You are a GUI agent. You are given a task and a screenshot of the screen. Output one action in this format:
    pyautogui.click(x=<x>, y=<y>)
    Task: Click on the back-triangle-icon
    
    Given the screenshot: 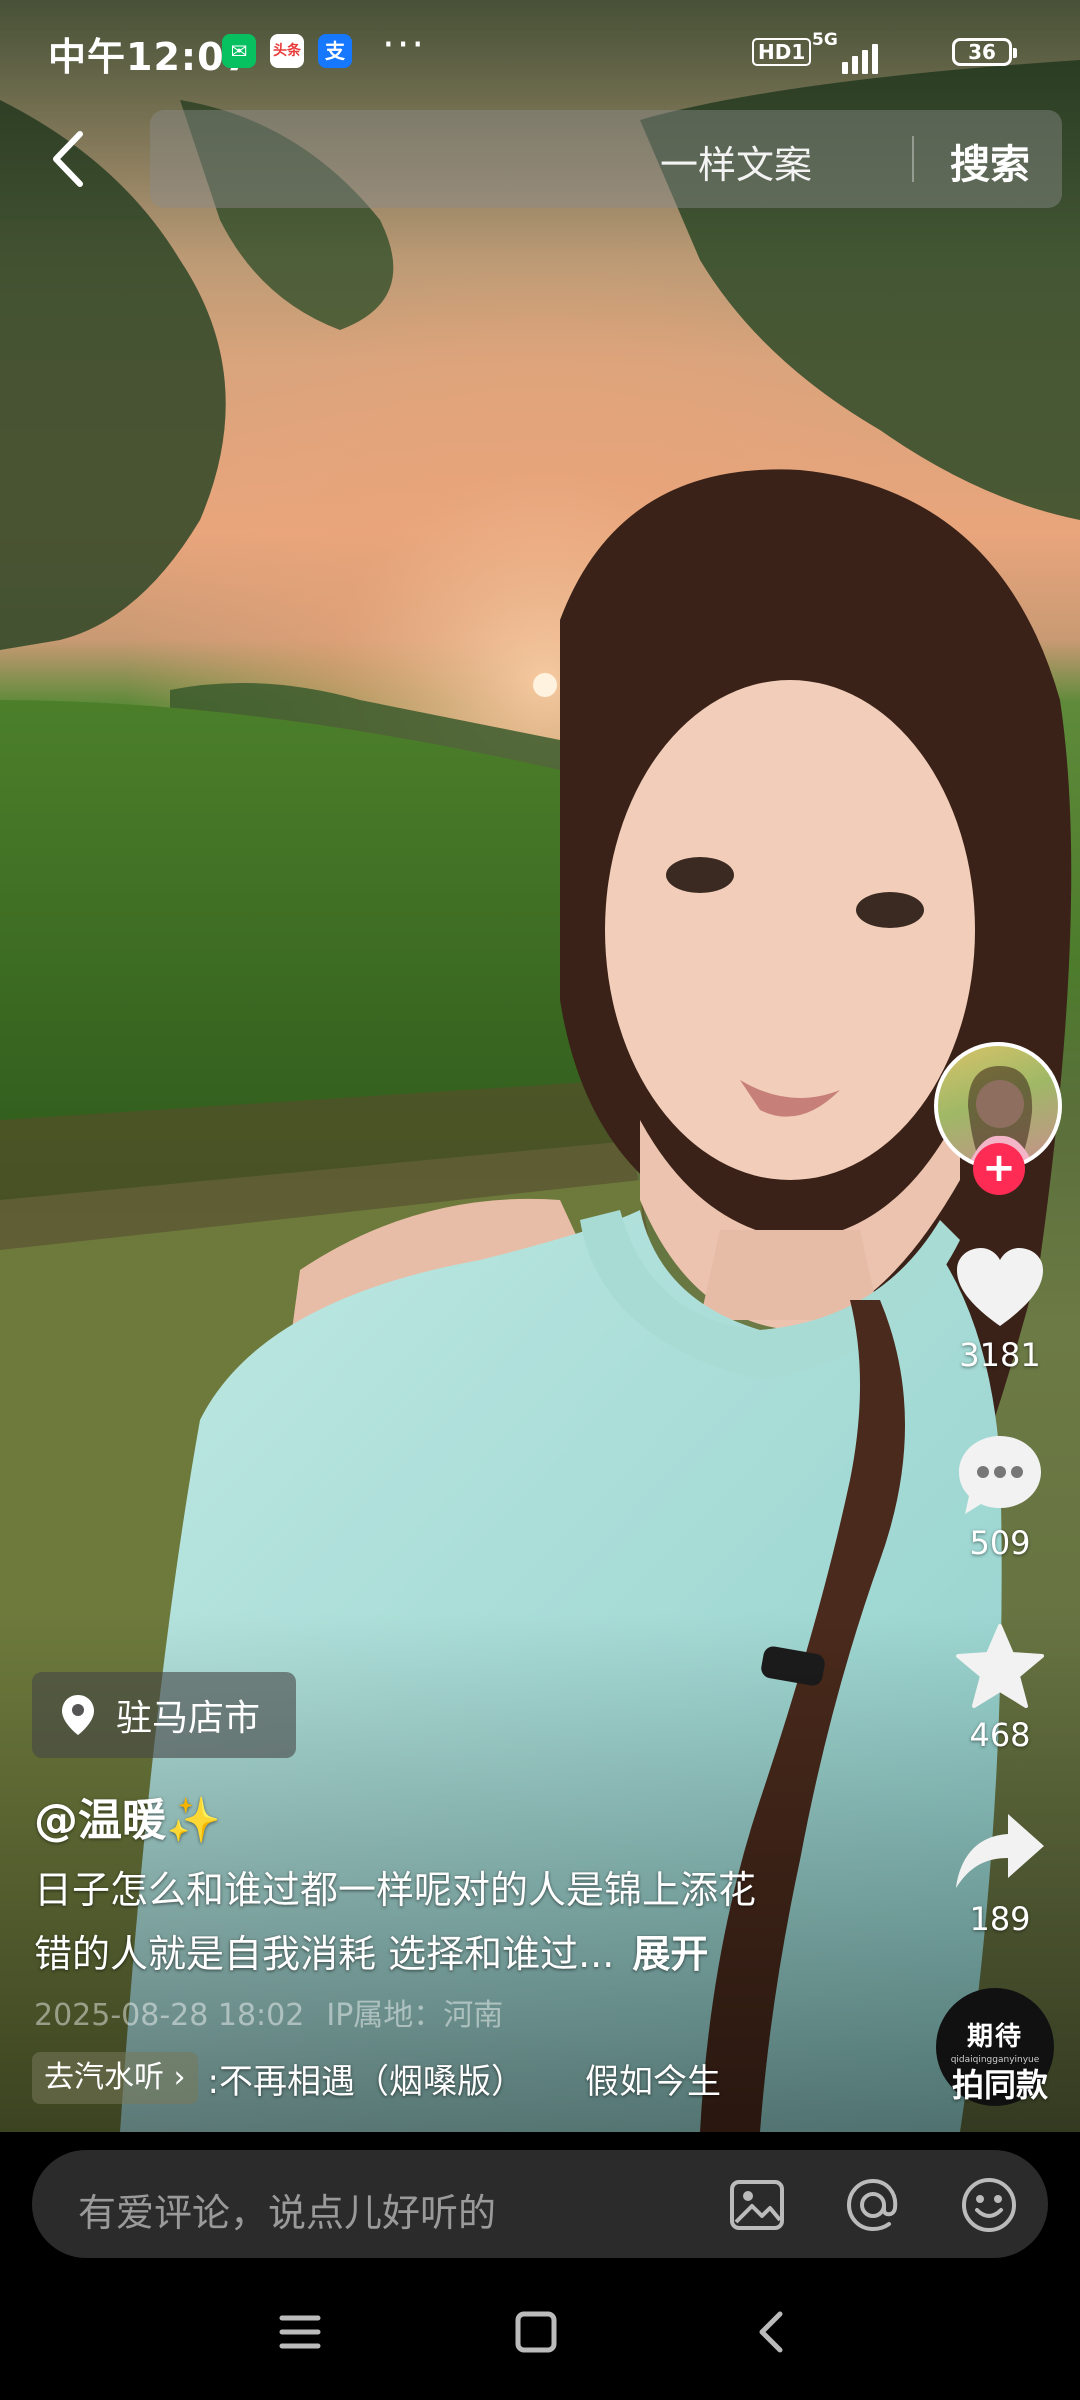 What is the action you would take?
    pyautogui.click(x=771, y=2332)
    